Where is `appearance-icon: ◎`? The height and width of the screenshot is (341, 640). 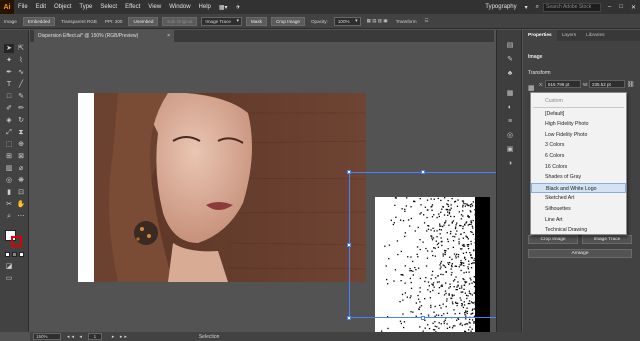
appearance-icon: ◎ is located at coordinates (510, 136).